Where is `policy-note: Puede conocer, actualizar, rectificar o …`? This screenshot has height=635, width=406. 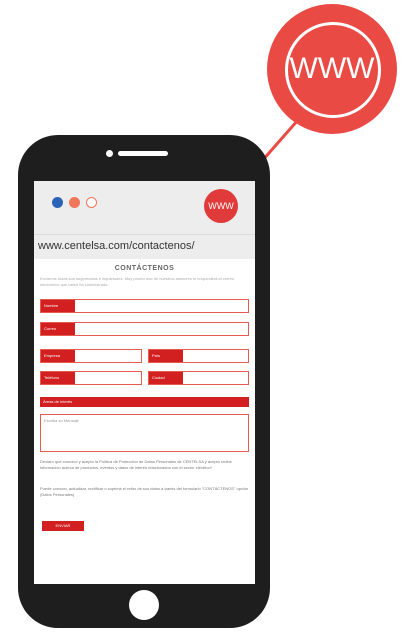
policy-note: Puede conocer, actualizar, rectificar o … is located at coordinates (144, 491).